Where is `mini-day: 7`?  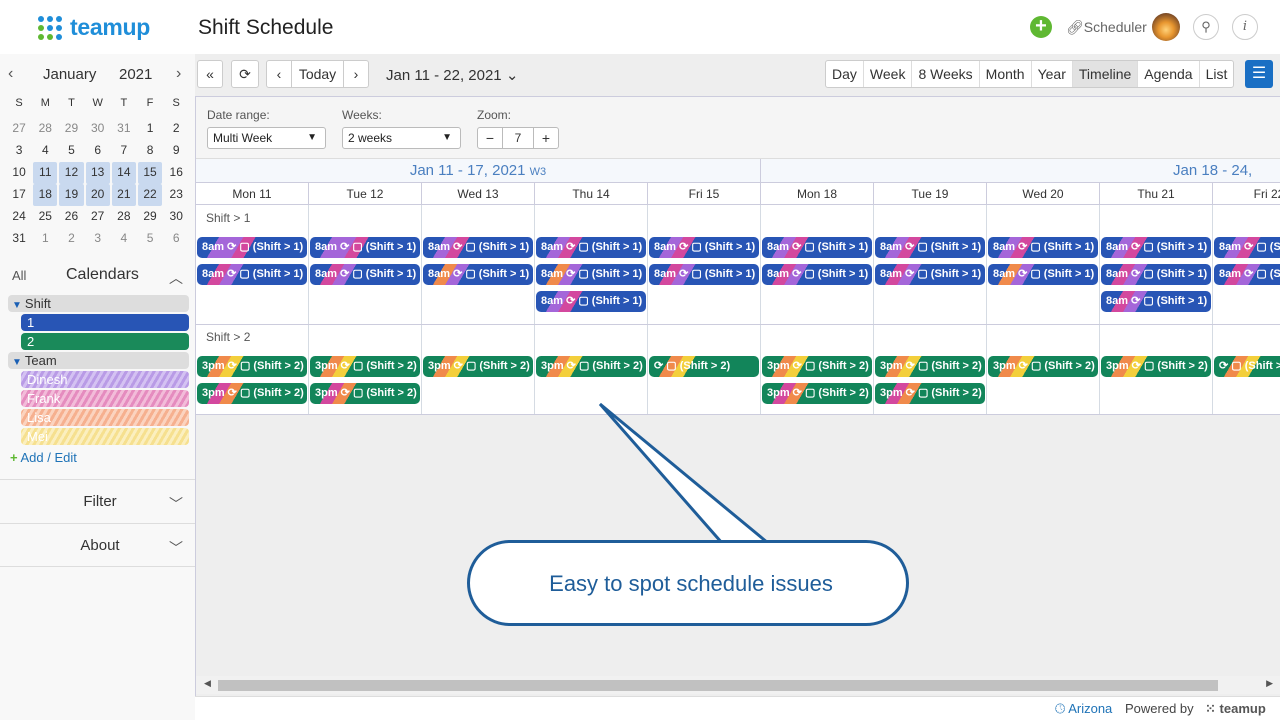
mini-day: 7 is located at coordinates (124, 151).